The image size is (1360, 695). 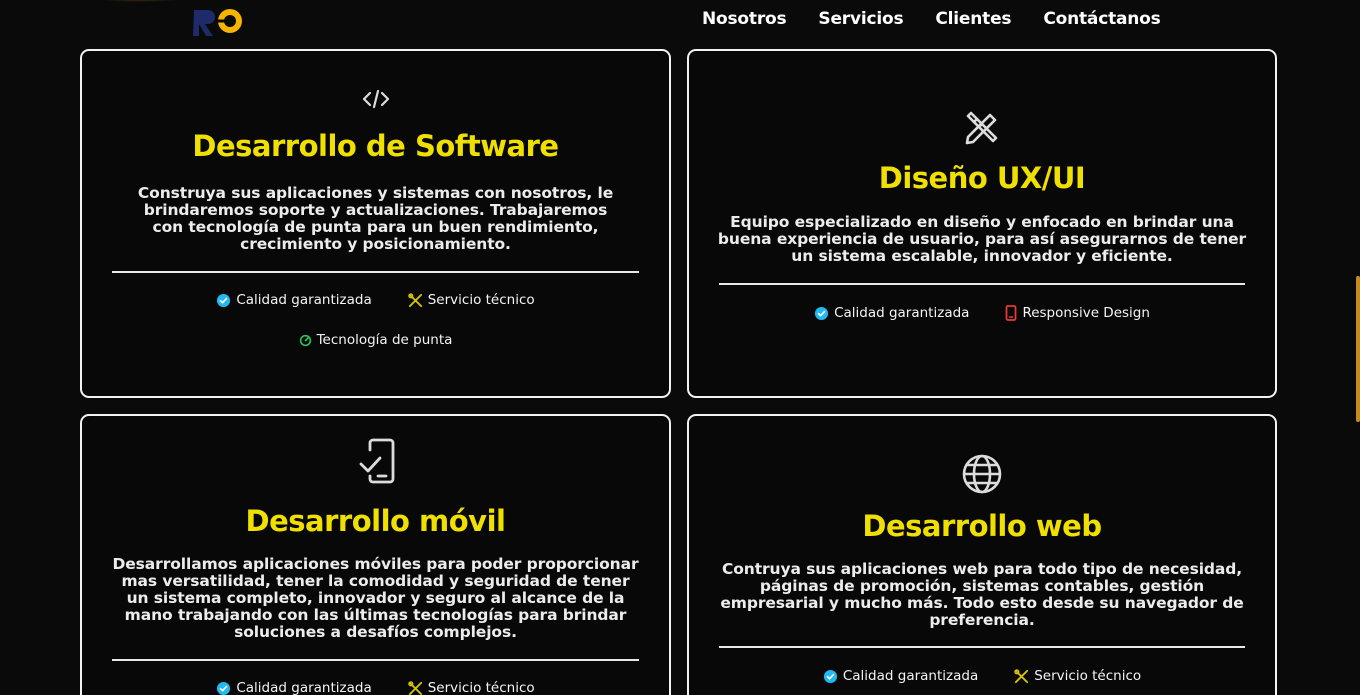 What do you see at coordinates (931, 19) in the screenshot?
I see `main-nav: Nosotros Servicios Clientes Contáctanos` at bounding box center [931, 19].